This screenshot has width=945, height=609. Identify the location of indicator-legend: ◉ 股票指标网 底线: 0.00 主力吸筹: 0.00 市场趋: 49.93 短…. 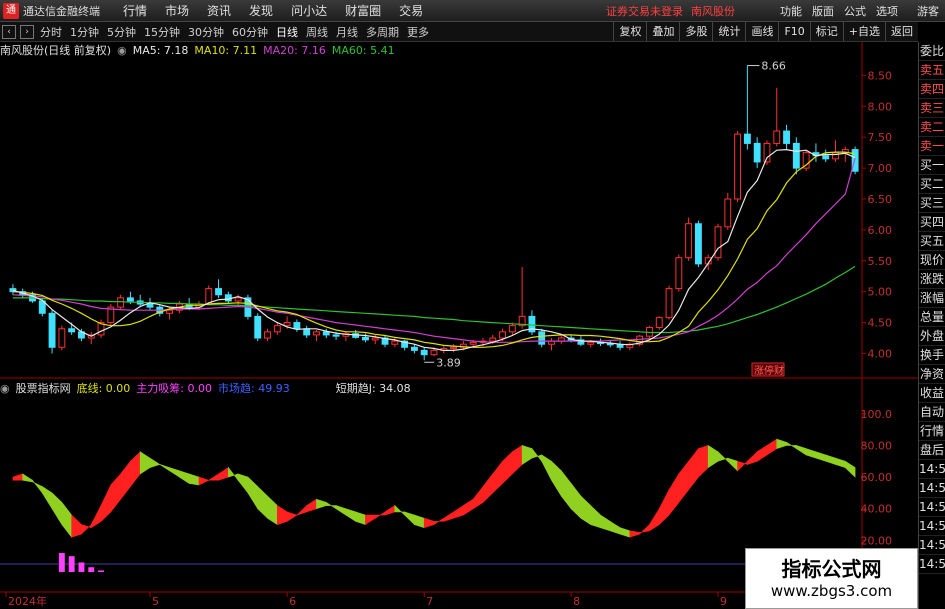
(208, 388).